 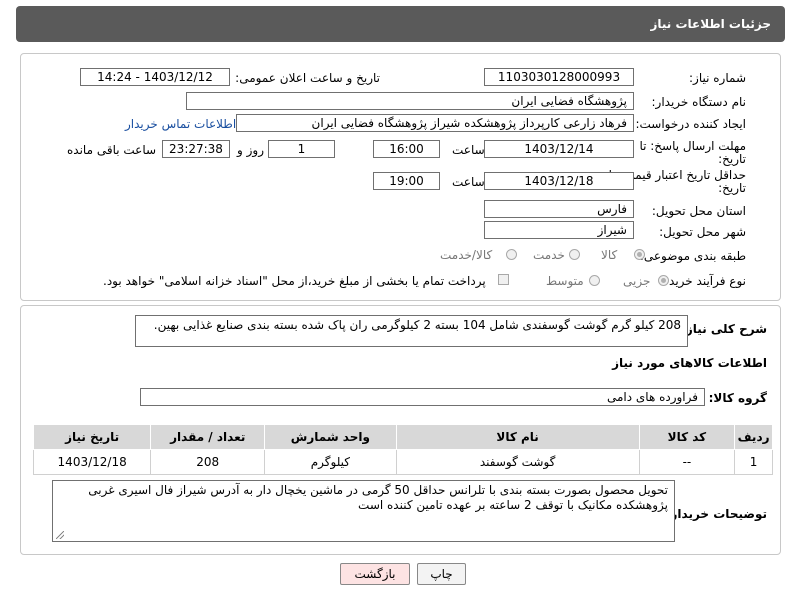 What do you see at coordinates (406, 149) in the screenshot?
I see `reply-deadline-time-field: 16:00` at bounding box center [406, 149].